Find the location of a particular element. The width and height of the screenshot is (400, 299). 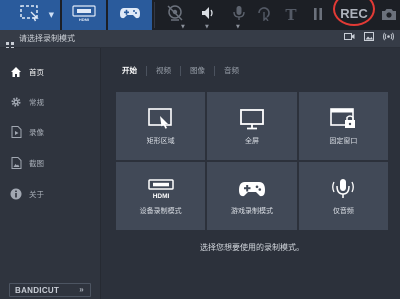

pause-button is located at coordinates (318, 15).